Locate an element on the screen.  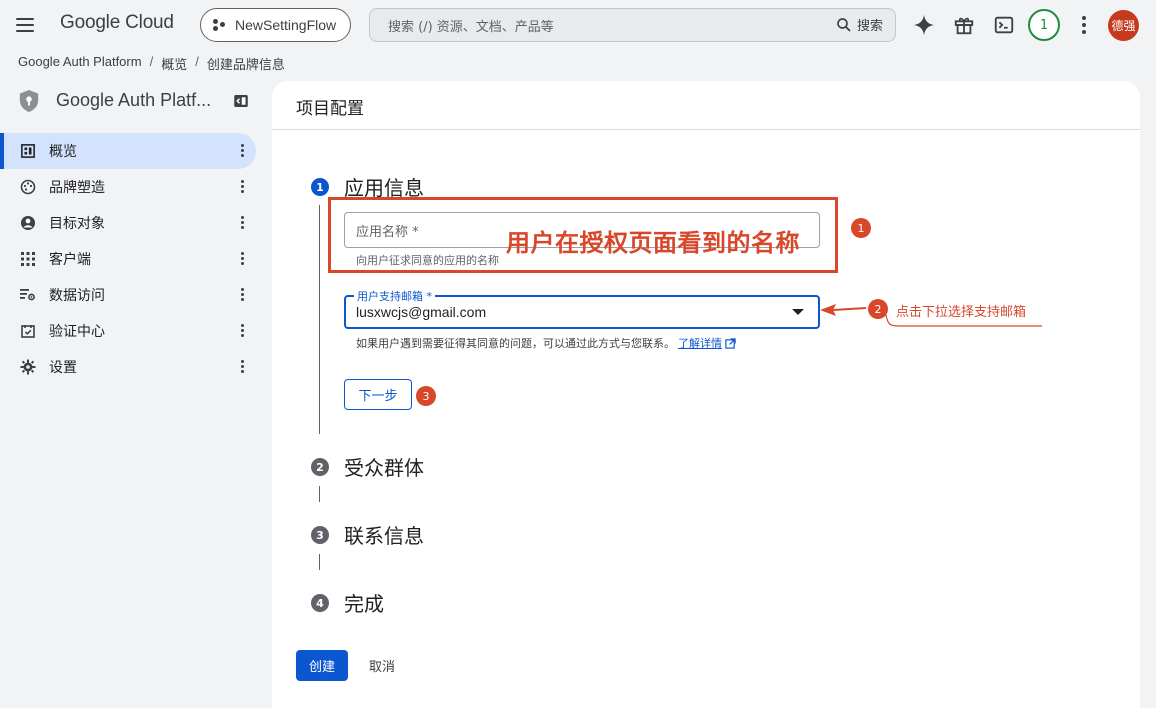
dashboard-icon is located at coordinates (28, 151).